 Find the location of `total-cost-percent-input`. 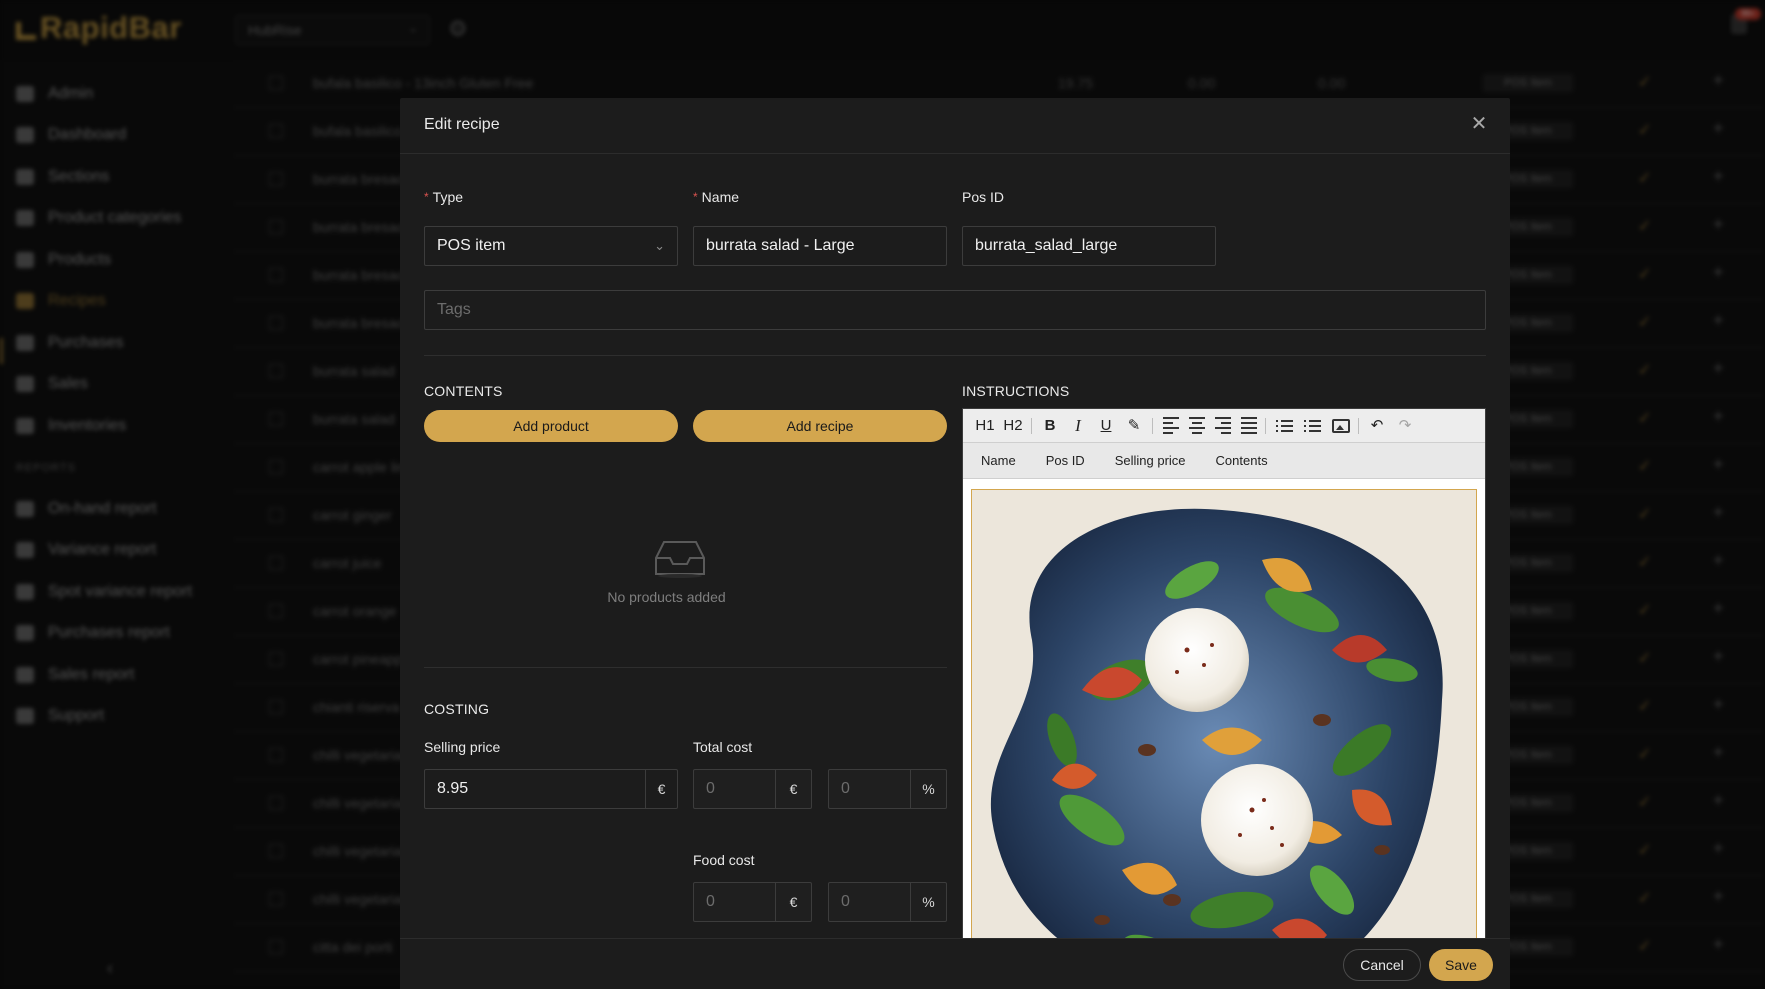

total-cost-percent-input is located at coordinates (869, 789).